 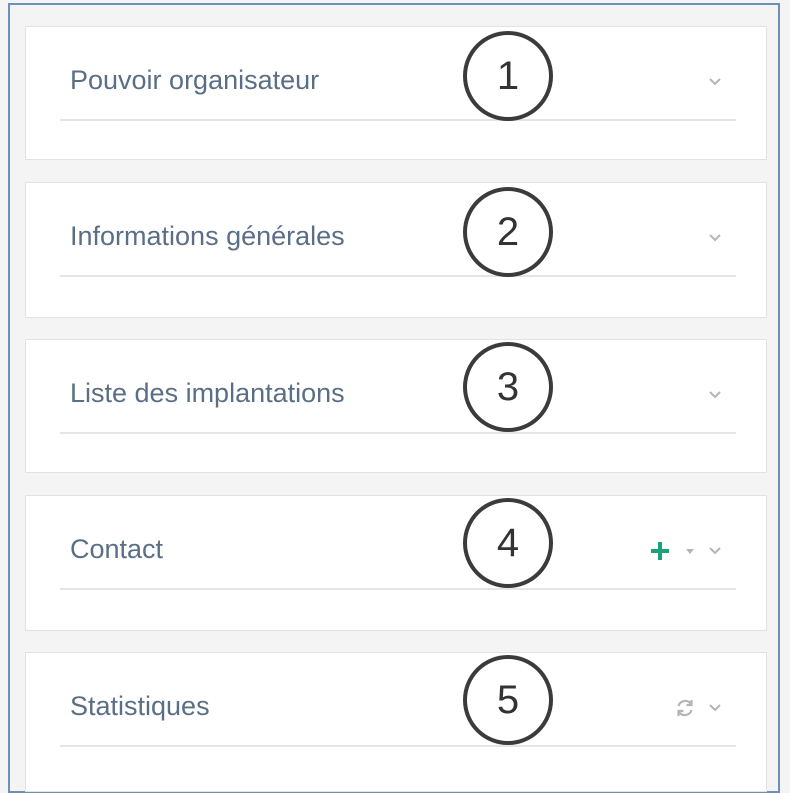 I want to click on panel-title: Pouvoir organisateur, so click(x=195, y=80).